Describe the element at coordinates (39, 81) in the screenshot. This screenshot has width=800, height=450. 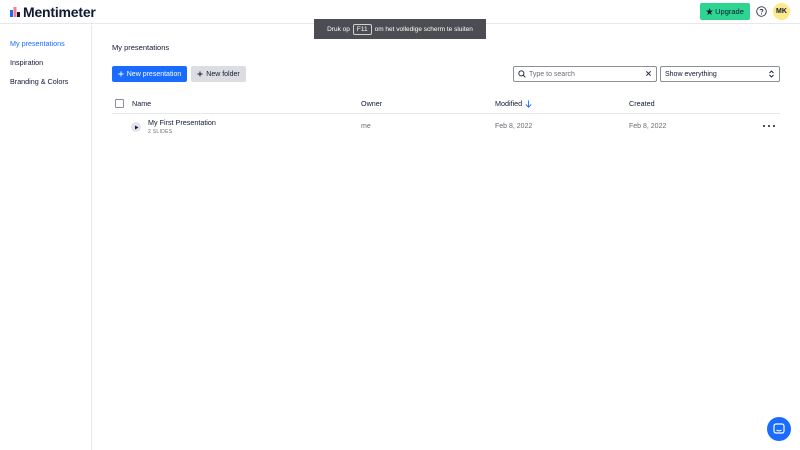
I see `sidebar-item-branding-colors: Branding & Colors` at that location.